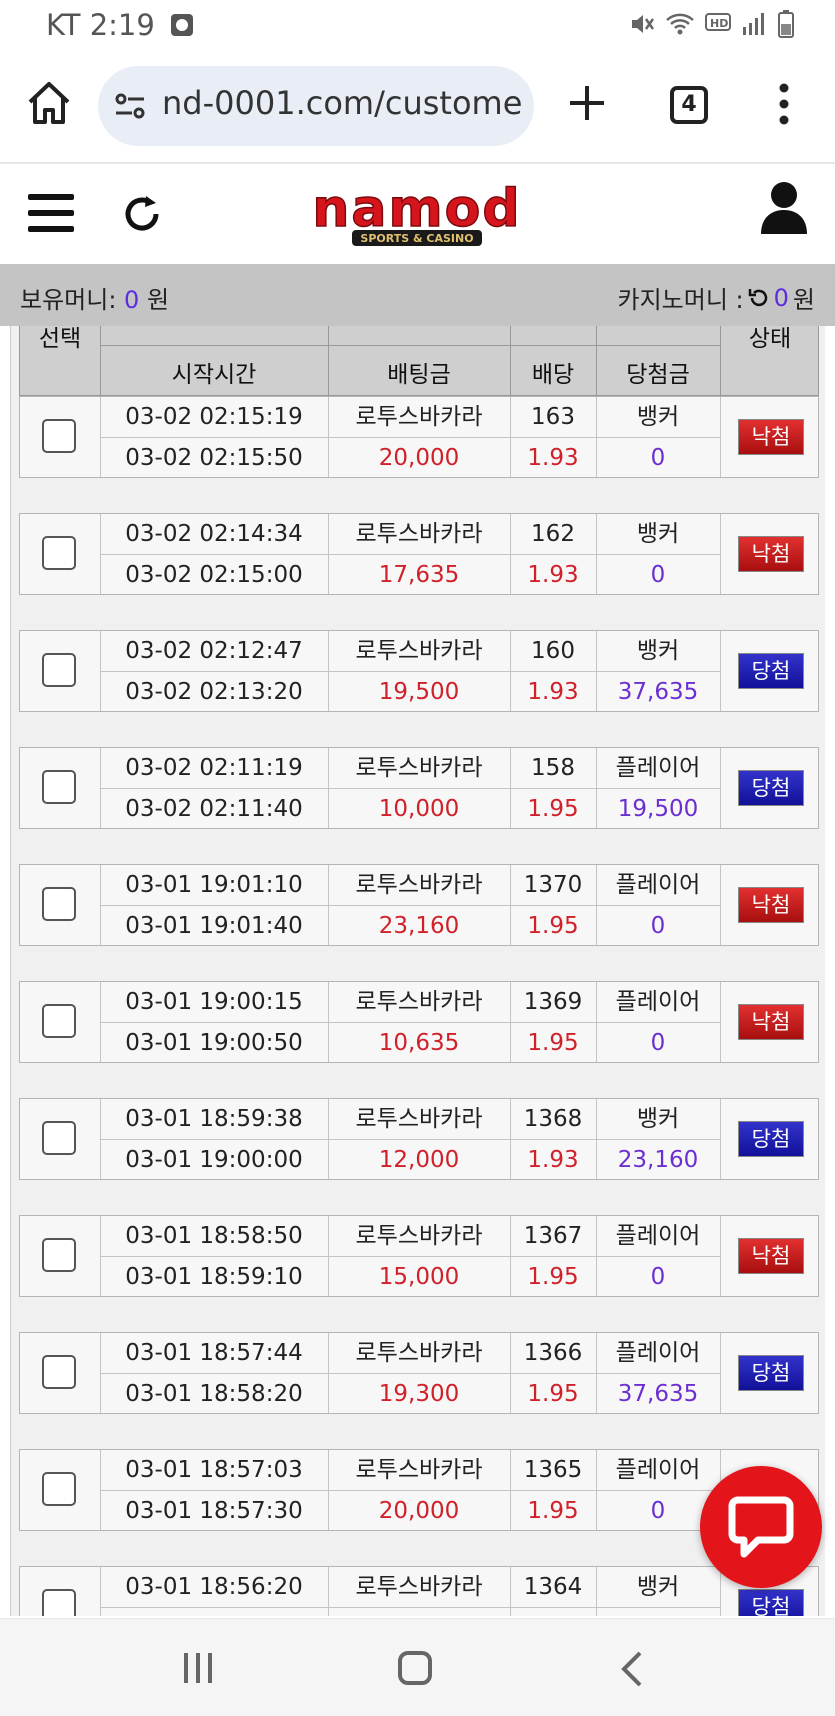 This screenshot has height=1716, width=835. What do you see at coordinates (803, 300) in the screenshot?
I see `casino-money-unit: 원` at bounding box center [803, 300].